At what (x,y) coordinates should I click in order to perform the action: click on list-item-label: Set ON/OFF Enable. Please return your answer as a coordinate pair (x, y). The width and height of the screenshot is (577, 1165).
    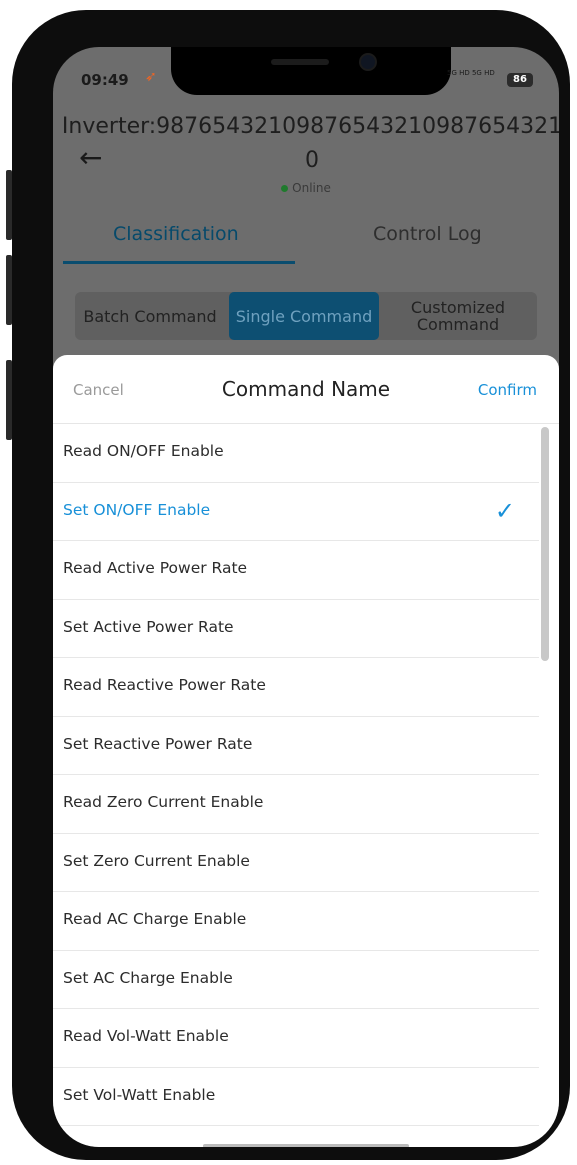
    Looking at the image, I should click on (137, 509).